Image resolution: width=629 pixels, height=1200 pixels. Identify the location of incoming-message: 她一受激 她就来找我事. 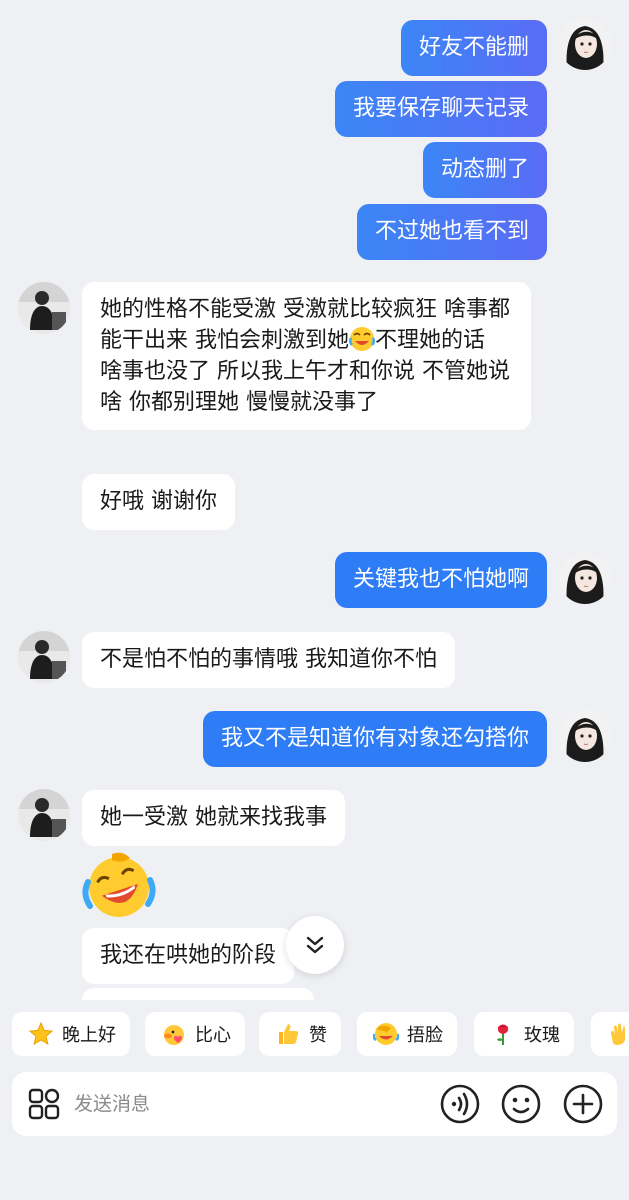
(213, 818).